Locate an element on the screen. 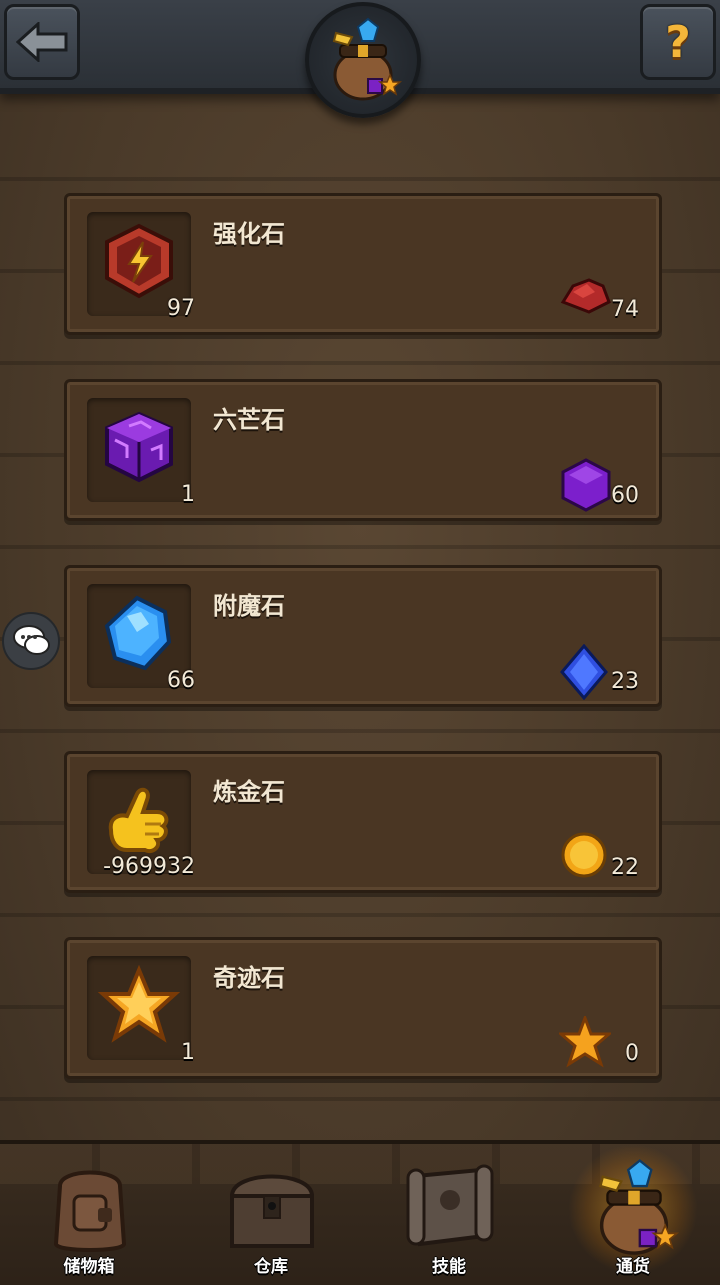 The height and width of the screenshot is (1285, 720). currency-count: 60 is located at coordinates (625, 495).